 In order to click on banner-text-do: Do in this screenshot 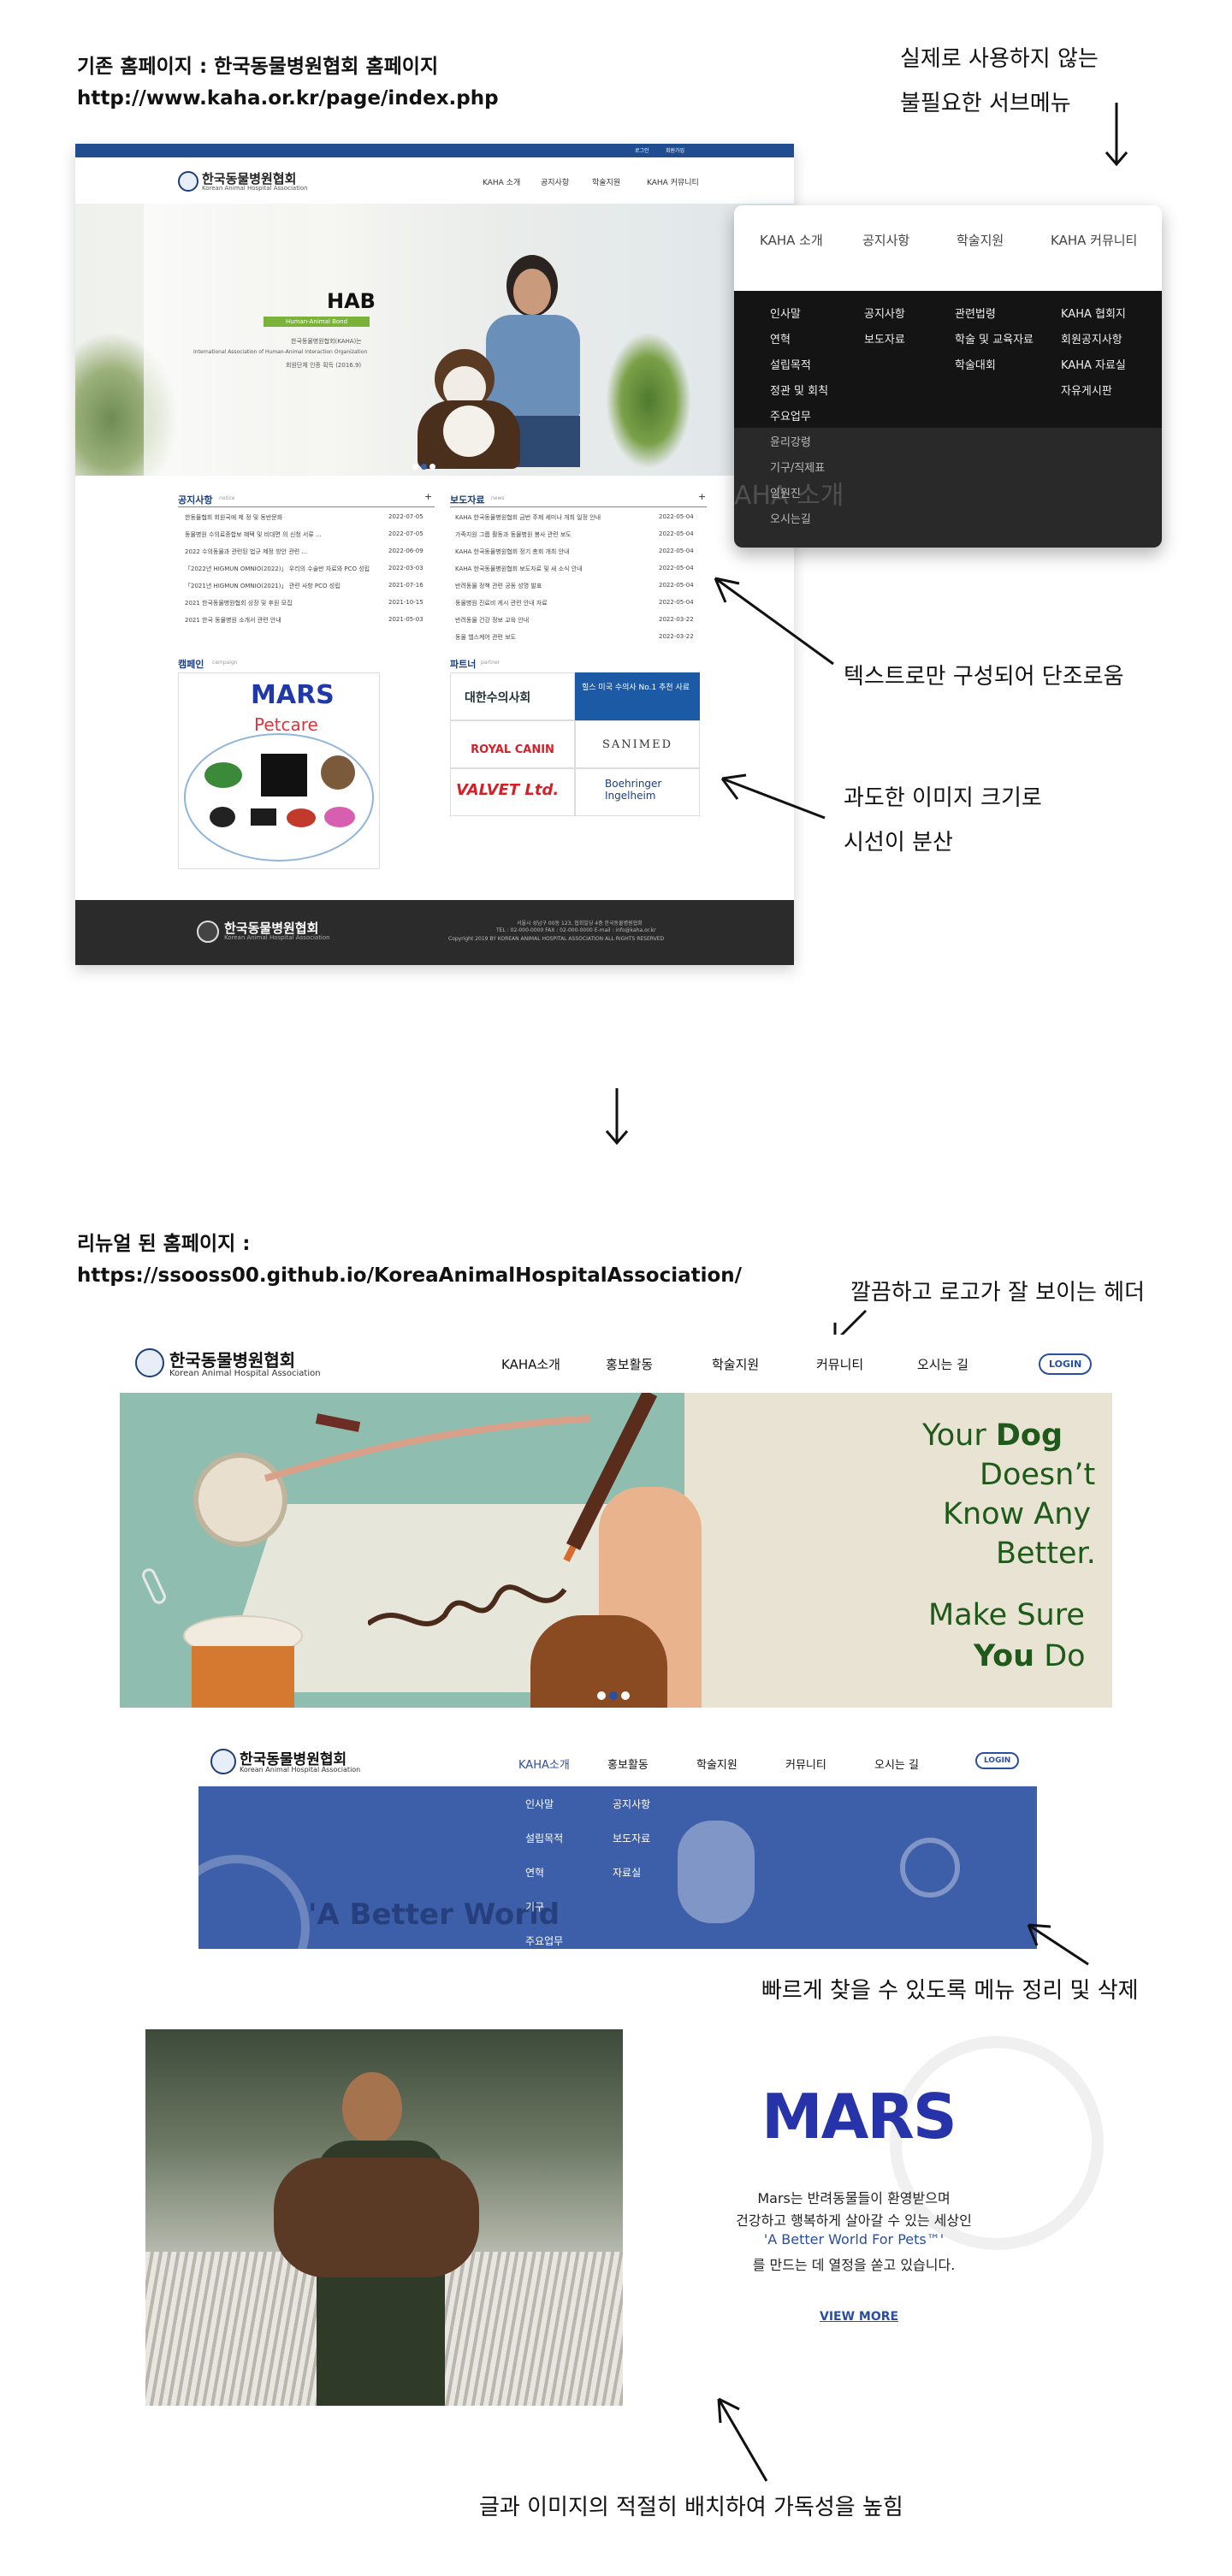, I will do `click(1060, 1656)`.